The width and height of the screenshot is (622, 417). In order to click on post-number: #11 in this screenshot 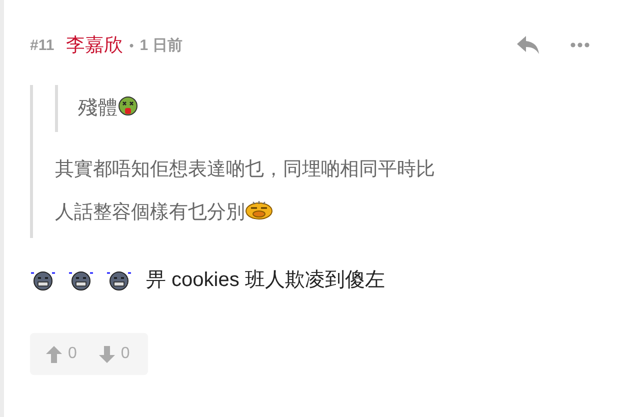, I will do `click(42, 45)`.